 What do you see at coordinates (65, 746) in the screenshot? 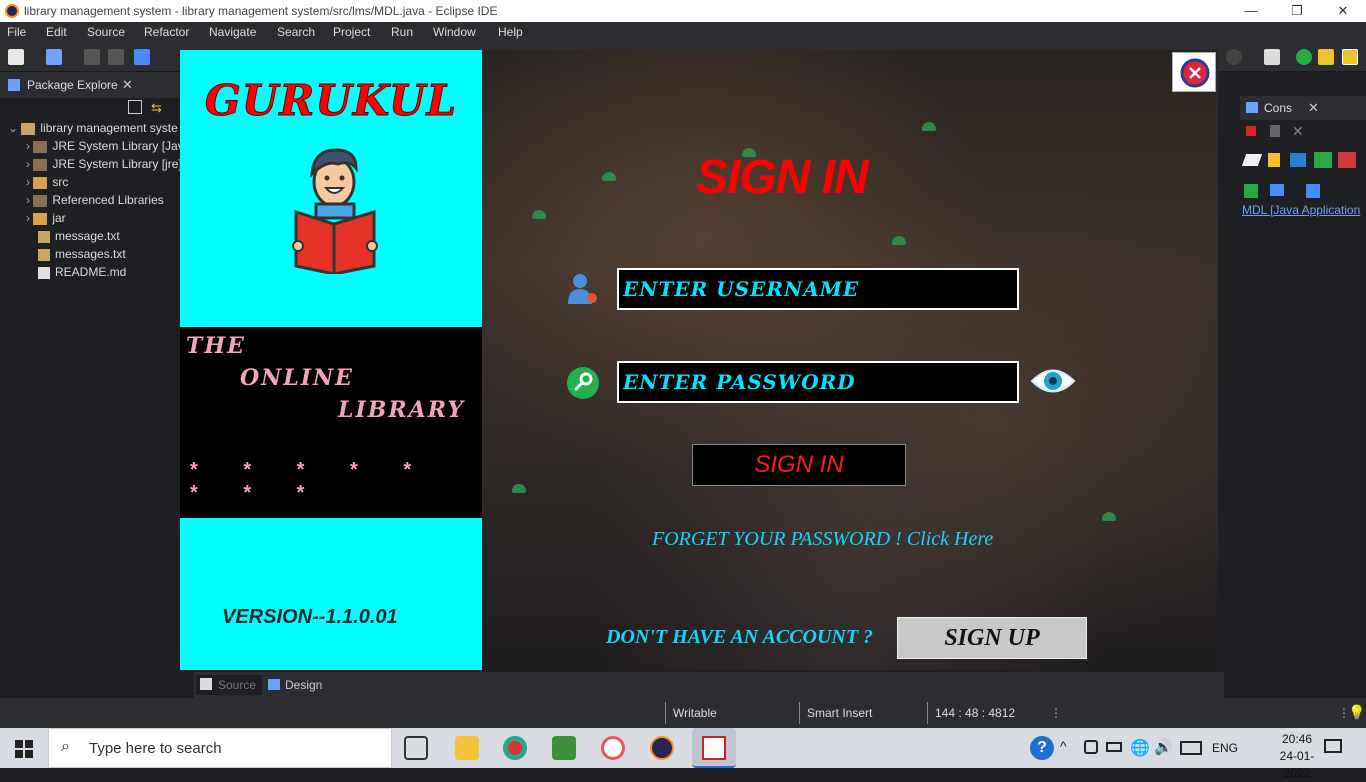
I see `search-icon: ⌕` at bounding box center [65, 746].